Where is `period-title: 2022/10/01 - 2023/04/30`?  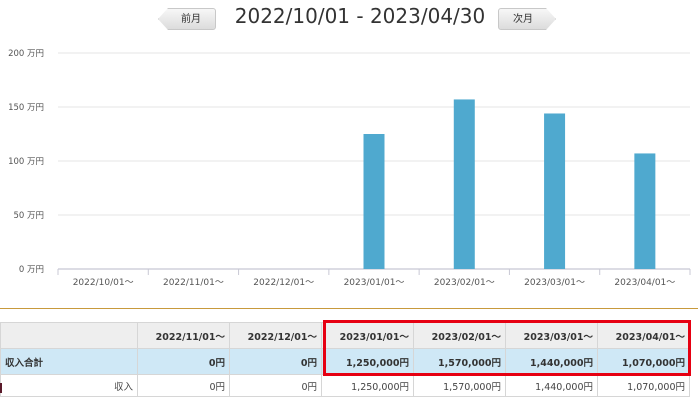
period-title: 2022/10/01 - 2023/04/30 is located at coordinates (360, 16).